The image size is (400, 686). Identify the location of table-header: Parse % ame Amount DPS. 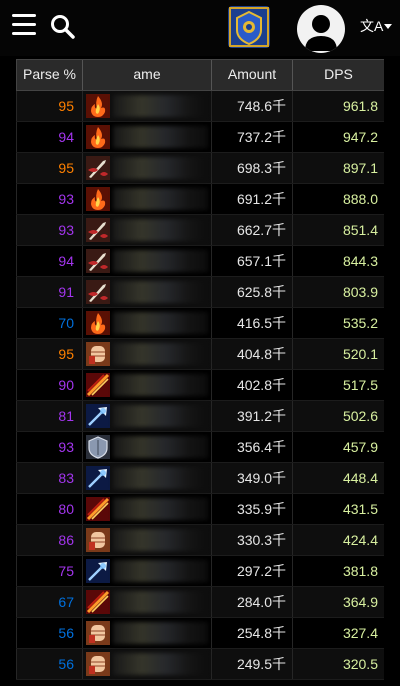
(200, 75).